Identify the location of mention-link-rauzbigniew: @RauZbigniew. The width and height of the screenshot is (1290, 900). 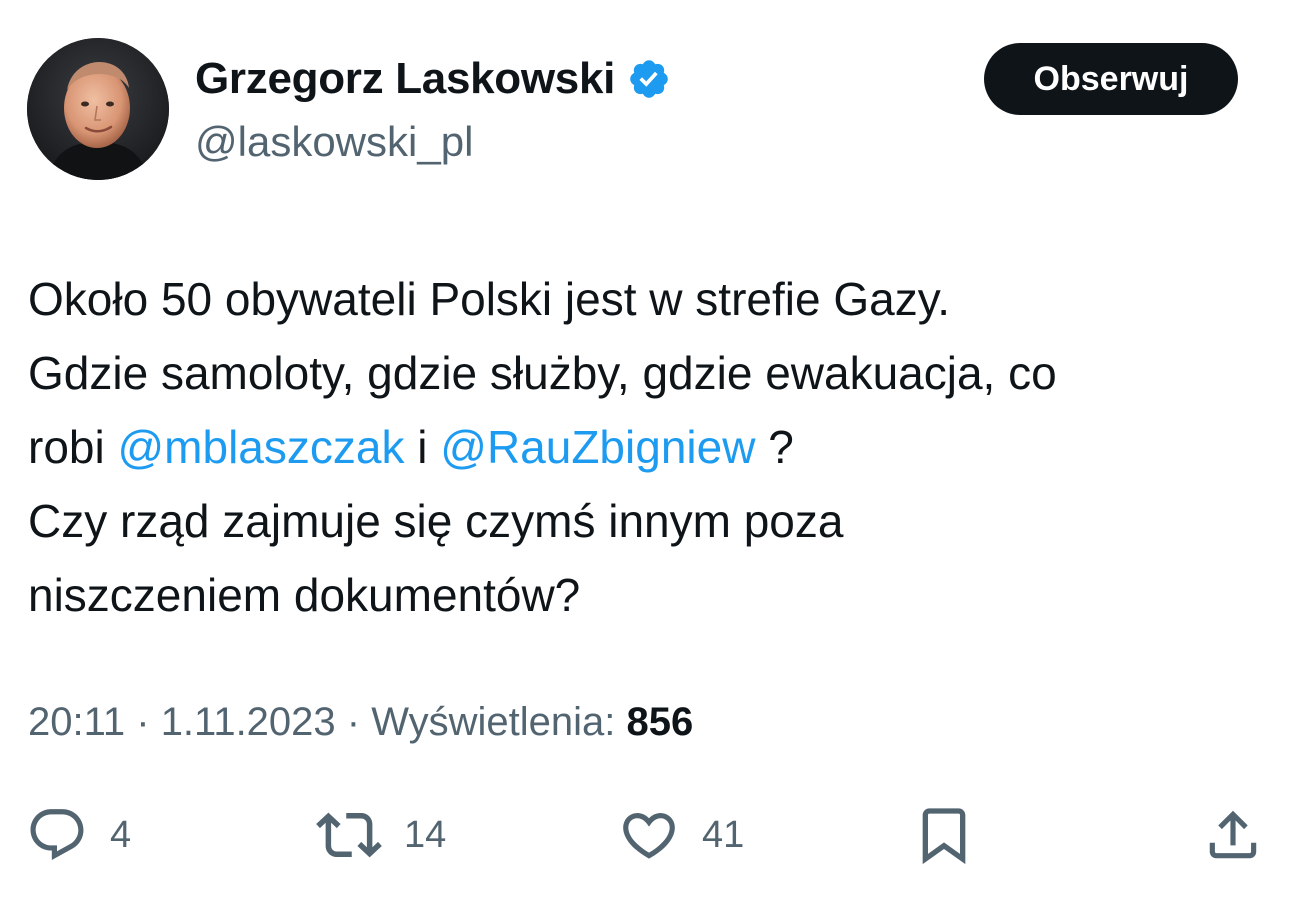
(597, 447).